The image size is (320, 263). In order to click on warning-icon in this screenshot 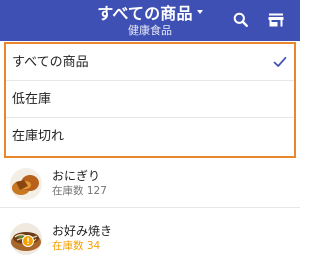, I will do `click(28, 241)`.